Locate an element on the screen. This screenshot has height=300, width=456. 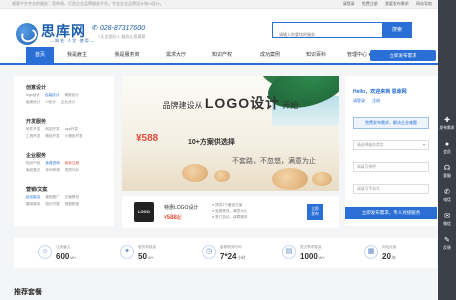
category-link: 营销推广 is located at coordinates (52, 197).